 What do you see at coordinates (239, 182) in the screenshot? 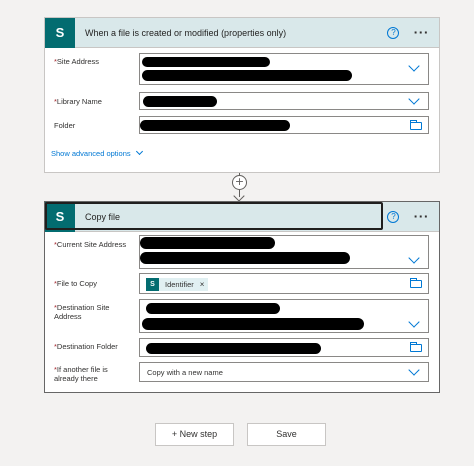
I see `insert-step-icon: +` at bounding box center [239, 182].